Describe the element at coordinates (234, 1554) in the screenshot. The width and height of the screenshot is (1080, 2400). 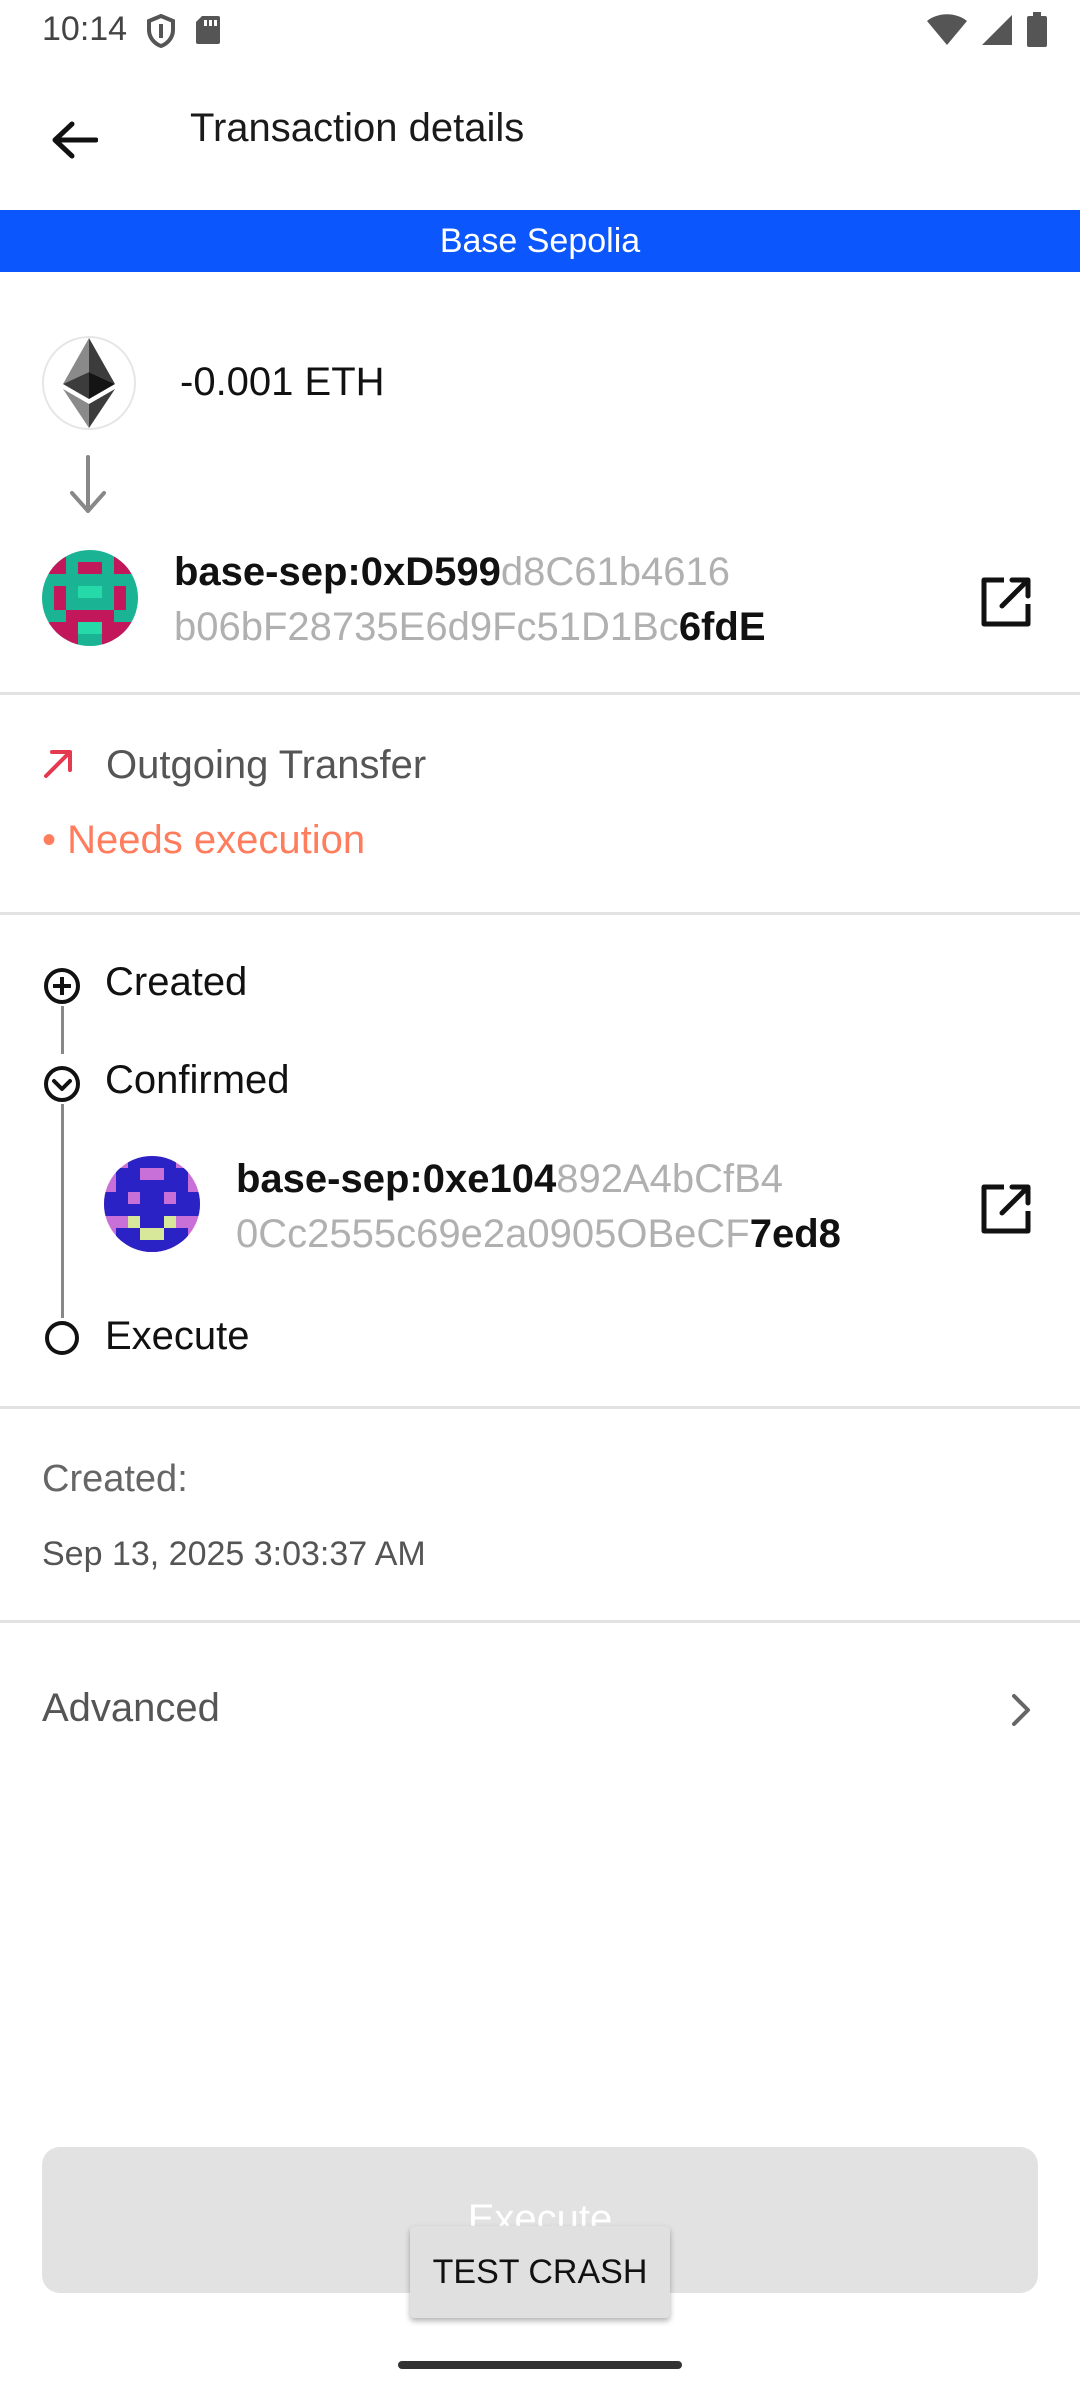
I see `created-value: Sep 13, 2025 3:03:37 AM` at that location.